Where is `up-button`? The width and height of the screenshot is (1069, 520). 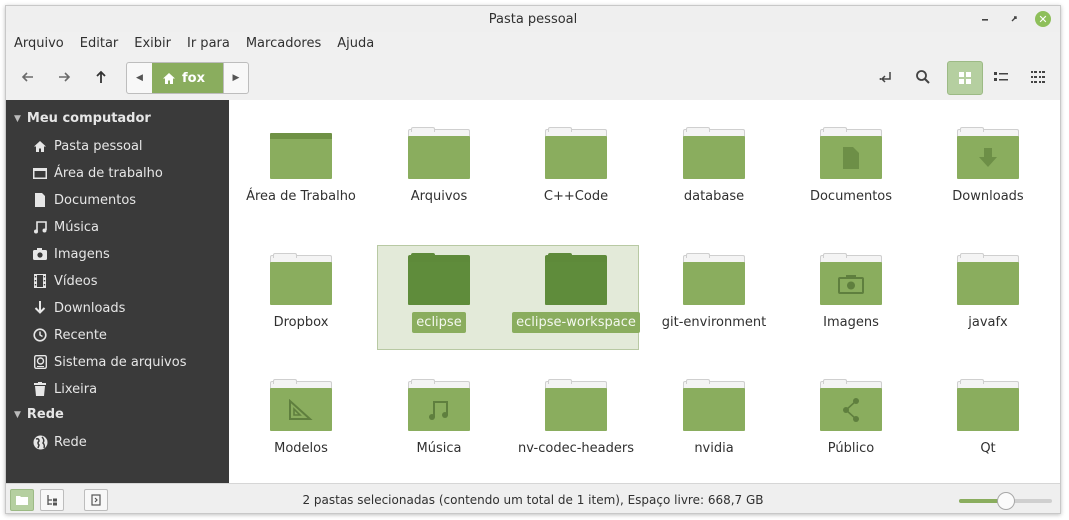
up-button is located at coordinates (101, 77).